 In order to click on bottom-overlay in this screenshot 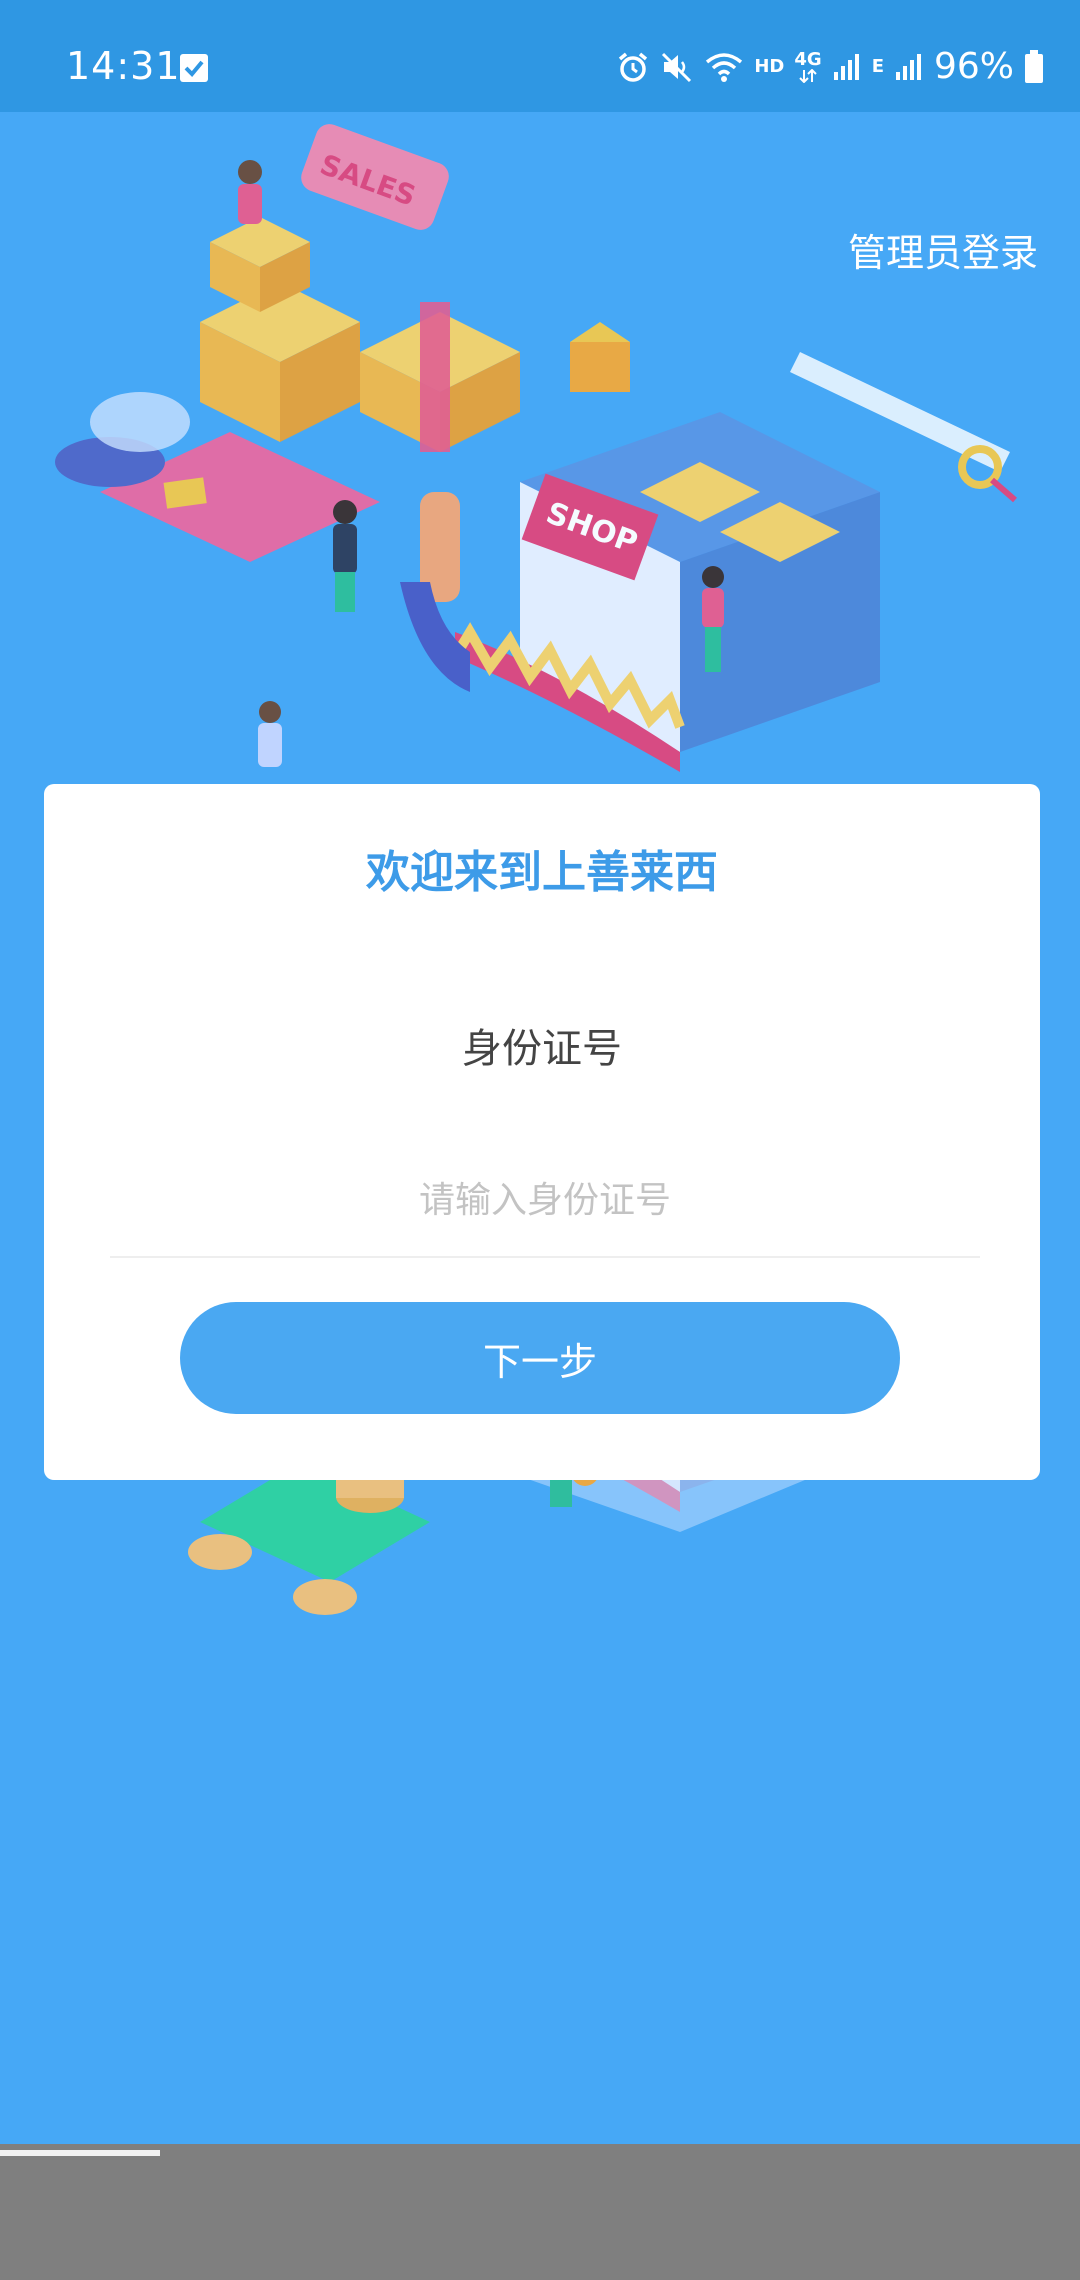, I will do `click(540, 2212)`.